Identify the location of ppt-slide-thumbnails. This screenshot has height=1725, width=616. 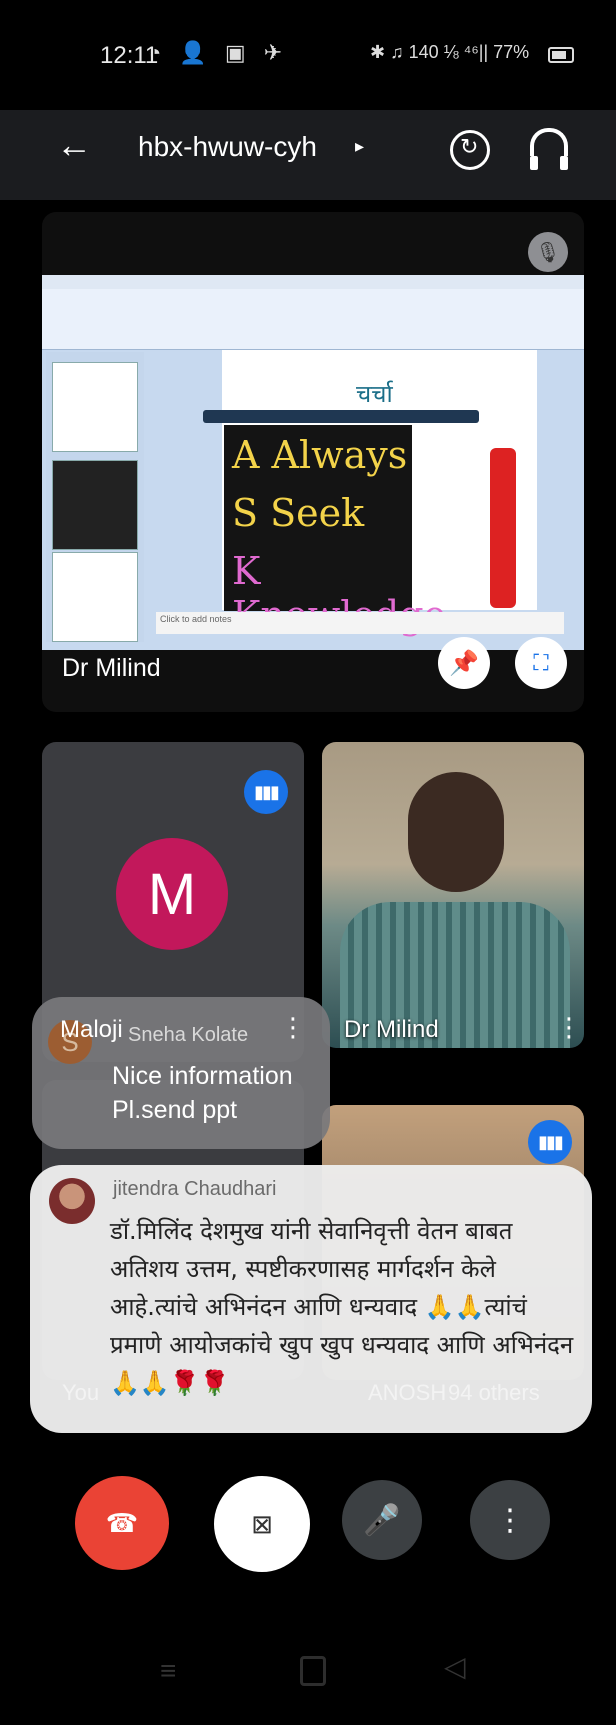
(95, 497).